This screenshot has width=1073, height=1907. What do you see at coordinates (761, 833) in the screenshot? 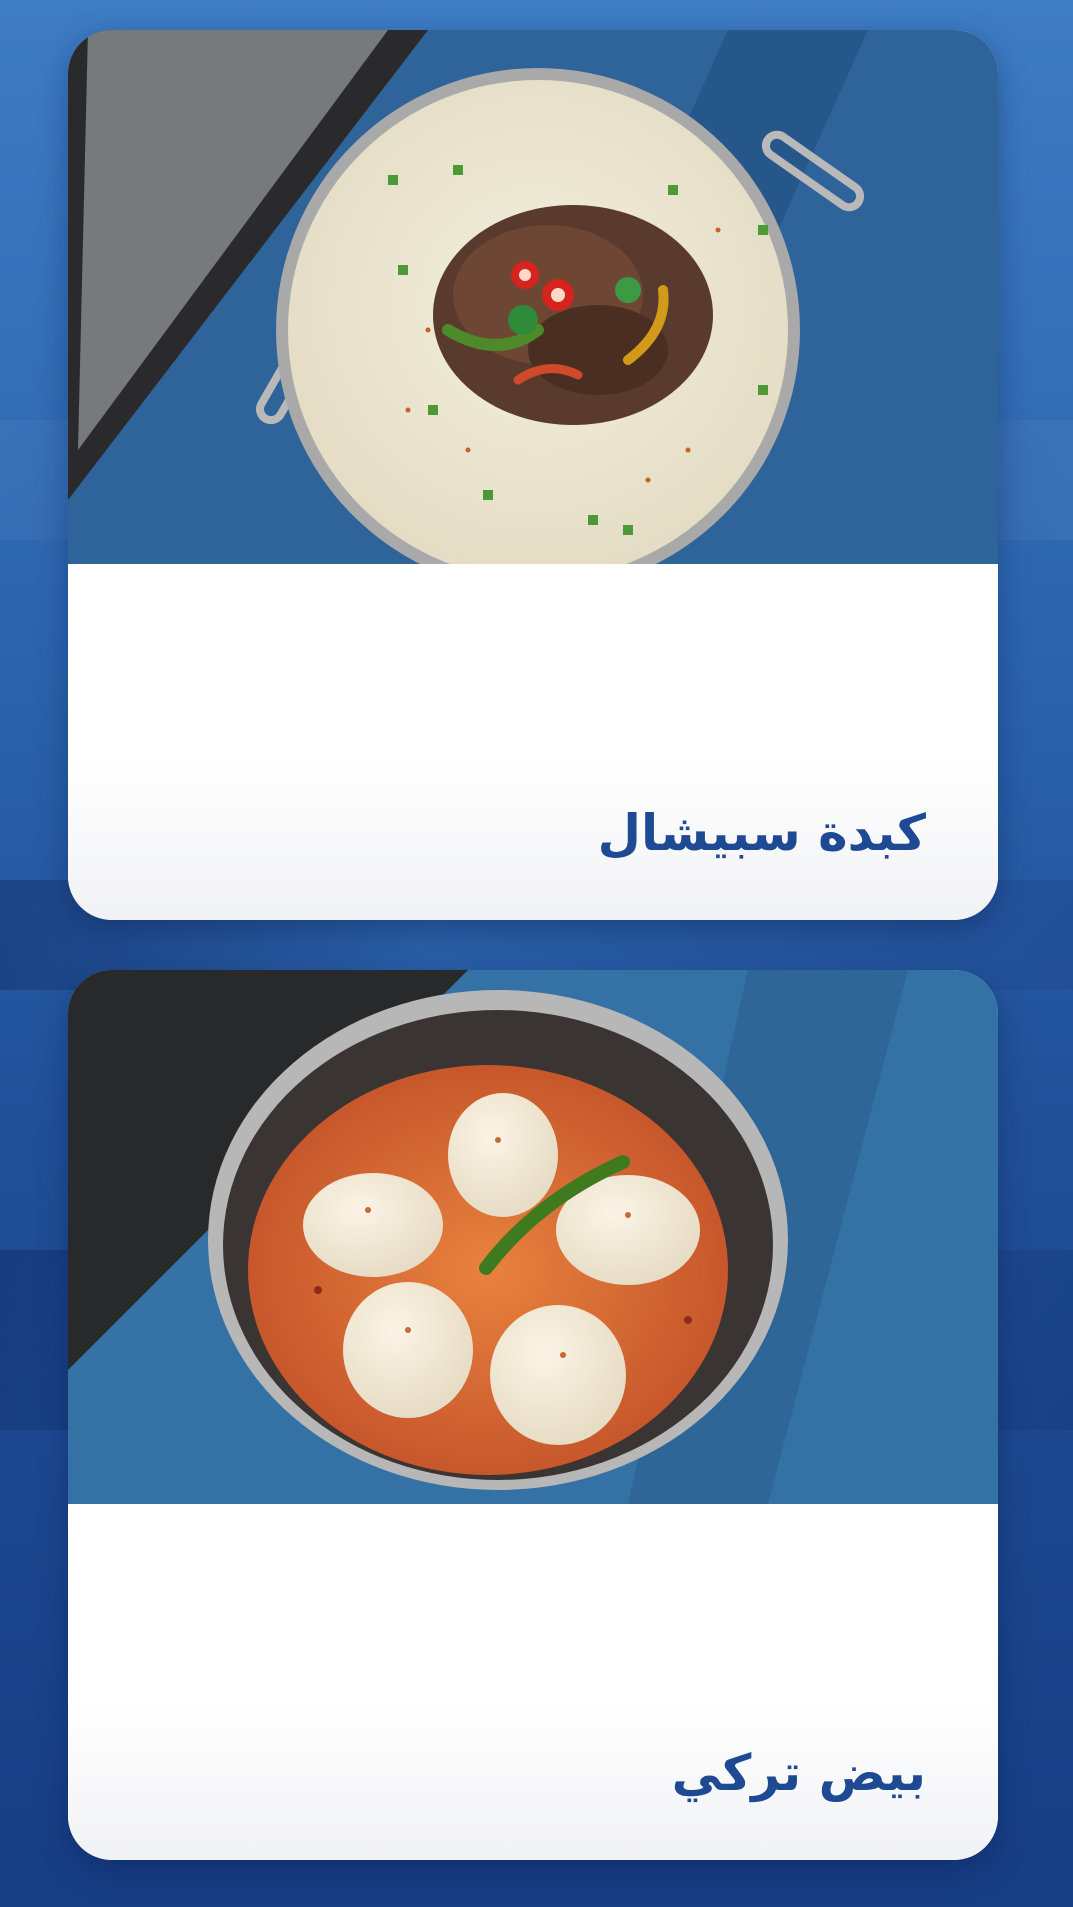
I see `dish-name: كبدة سبيشال` at bounding box center [761, 833].